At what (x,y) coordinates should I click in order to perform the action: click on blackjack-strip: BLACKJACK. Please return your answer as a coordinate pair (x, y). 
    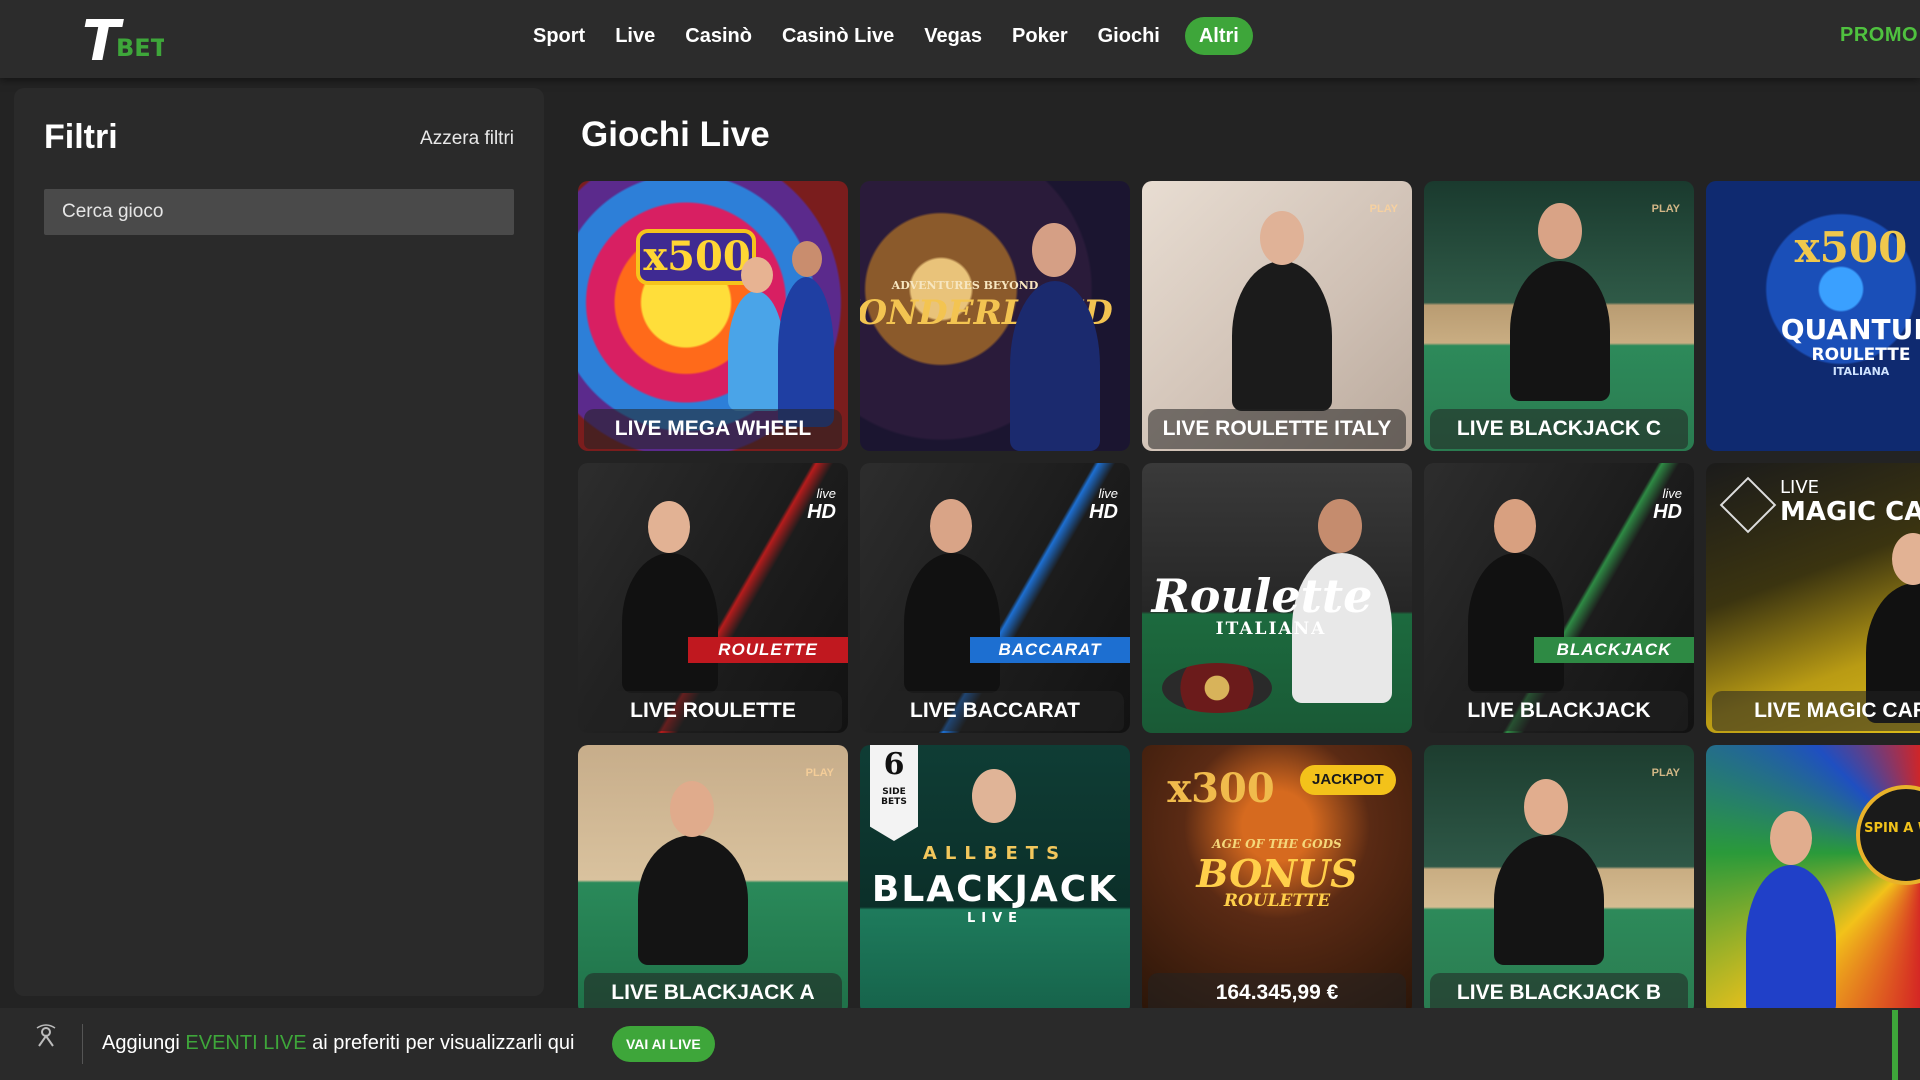
    Looking at the image, I should click on (1614, 650).